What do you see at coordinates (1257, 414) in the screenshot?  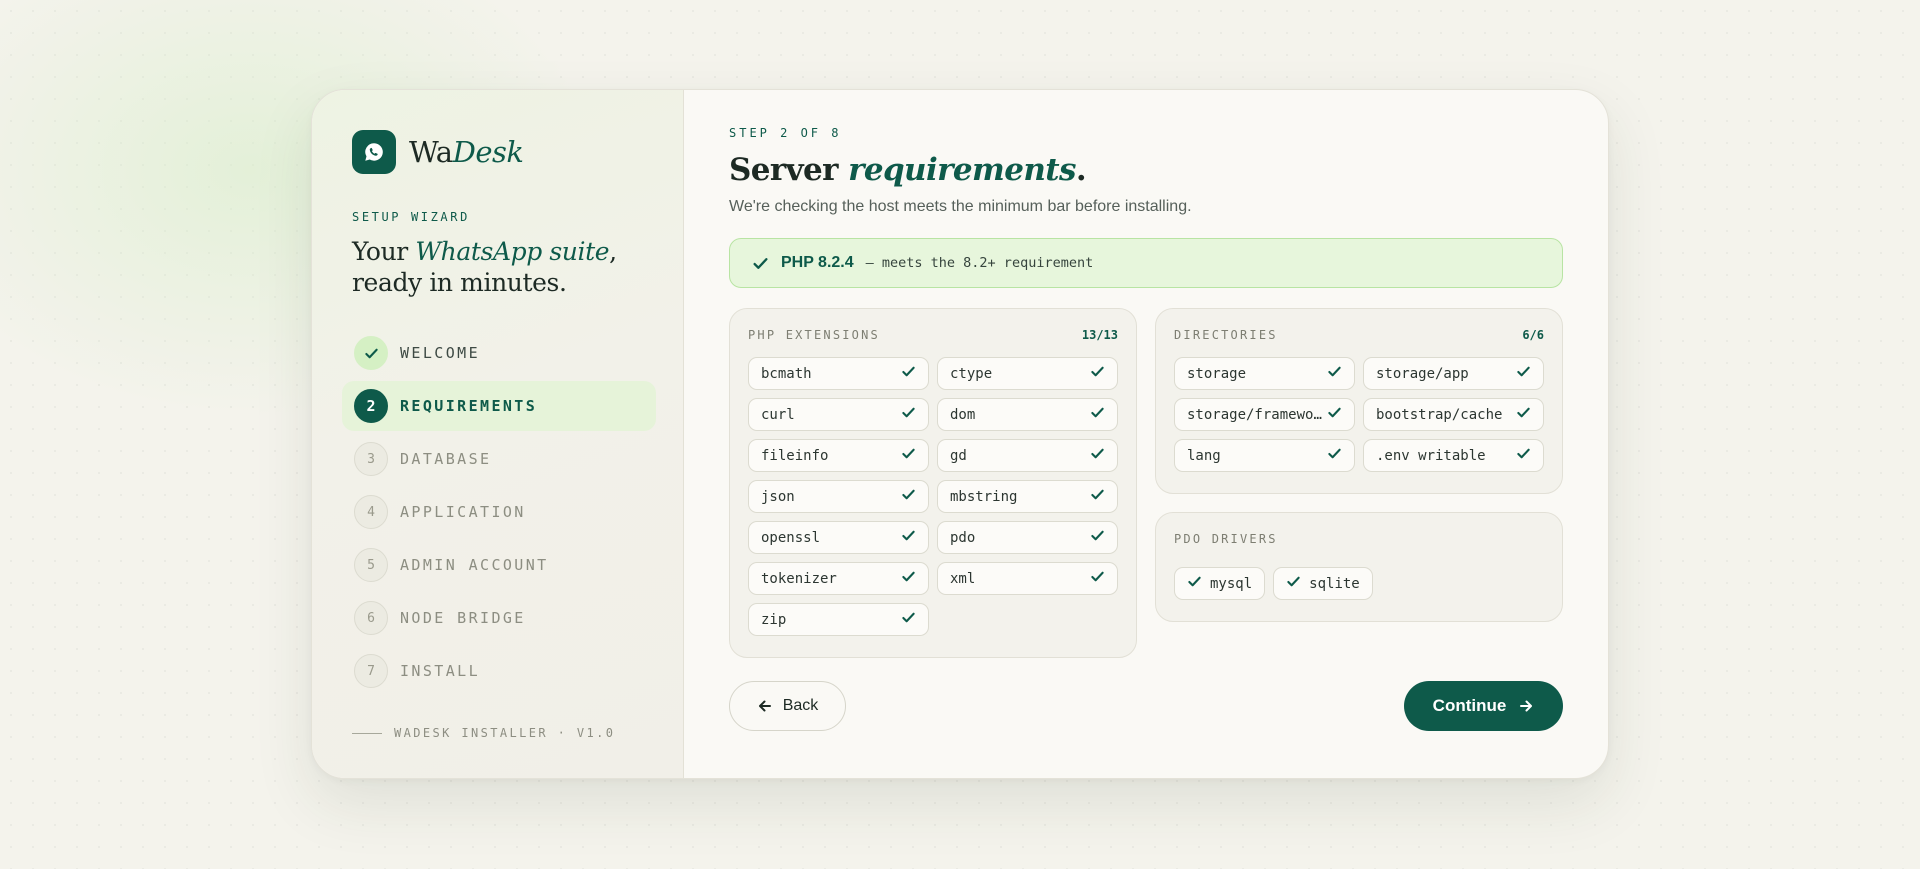 I see `directory-item-label: storage/framework` at bounding box center [1257, 414].